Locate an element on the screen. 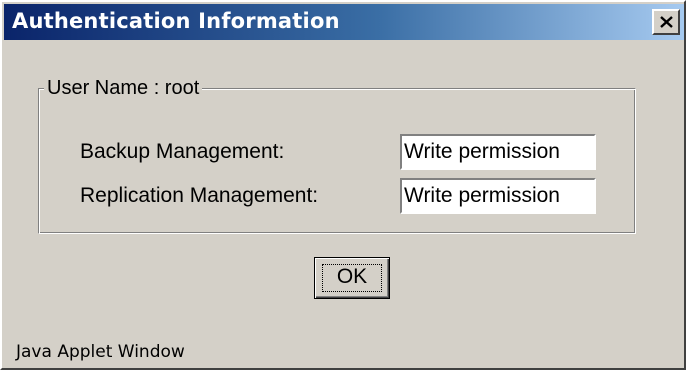 The width and height of the screenshot is (686, 370). window-title: Authentication Information is located at coordinates (176, 21).